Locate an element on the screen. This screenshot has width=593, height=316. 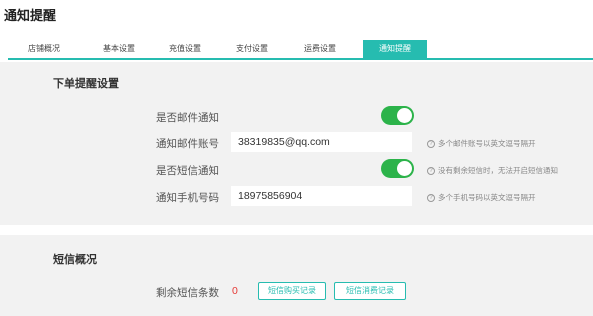
phone-hint: ? 多个手机号码以英文逗号隔开 is located at coordinates (481, 197).